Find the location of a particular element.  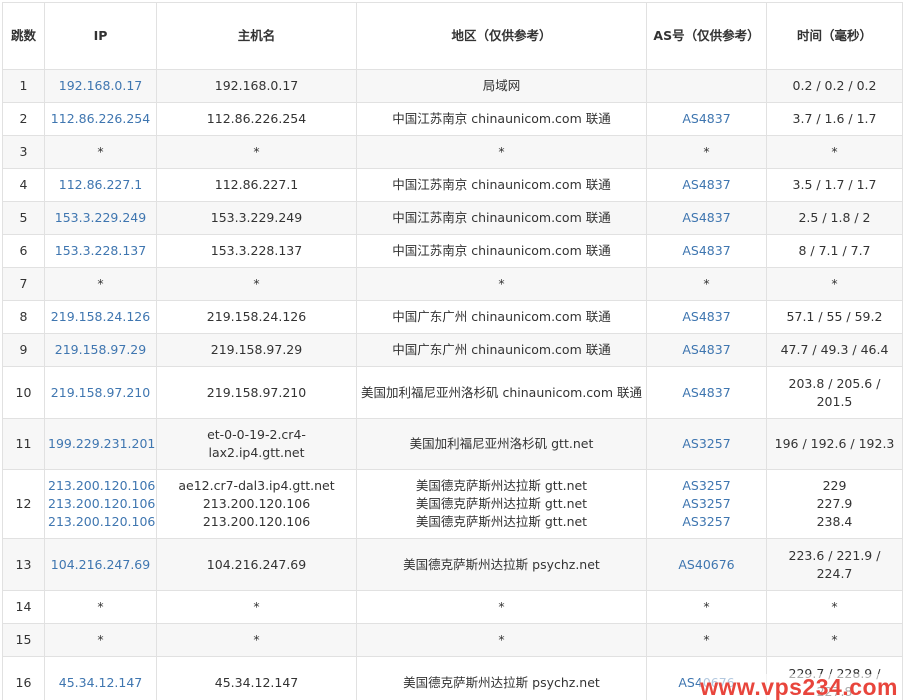

time-text: 203.8 / 205.6 / 201.5 is located at coordinates (834, 392).